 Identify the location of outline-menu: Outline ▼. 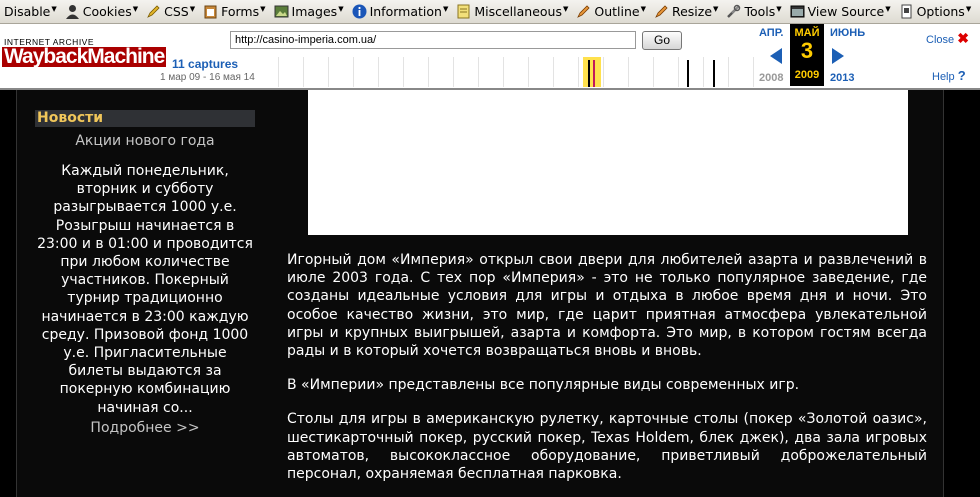
(611, 12).